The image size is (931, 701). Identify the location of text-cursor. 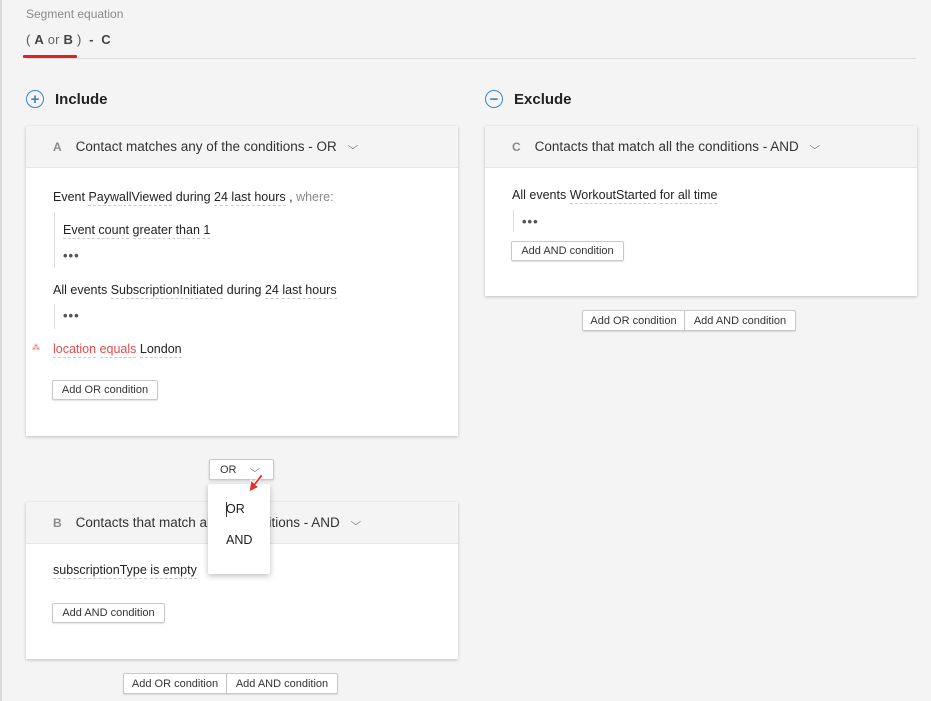
(226, 509).